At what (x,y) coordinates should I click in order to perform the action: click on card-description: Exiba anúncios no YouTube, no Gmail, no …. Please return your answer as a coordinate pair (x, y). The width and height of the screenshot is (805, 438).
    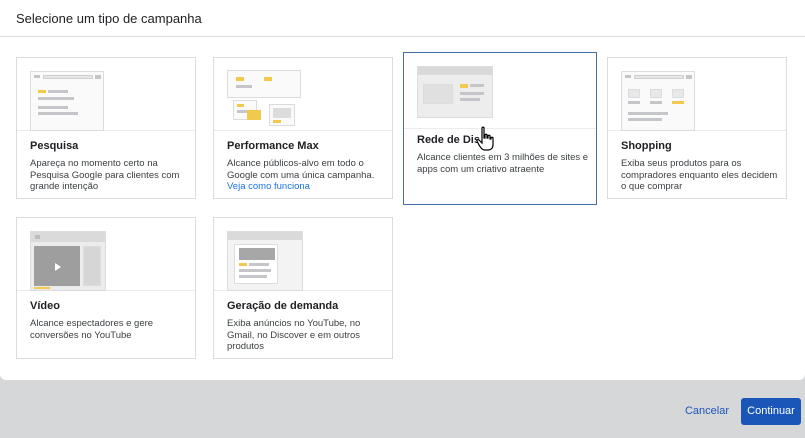
    Looking at the image, I should click on (294, 335).